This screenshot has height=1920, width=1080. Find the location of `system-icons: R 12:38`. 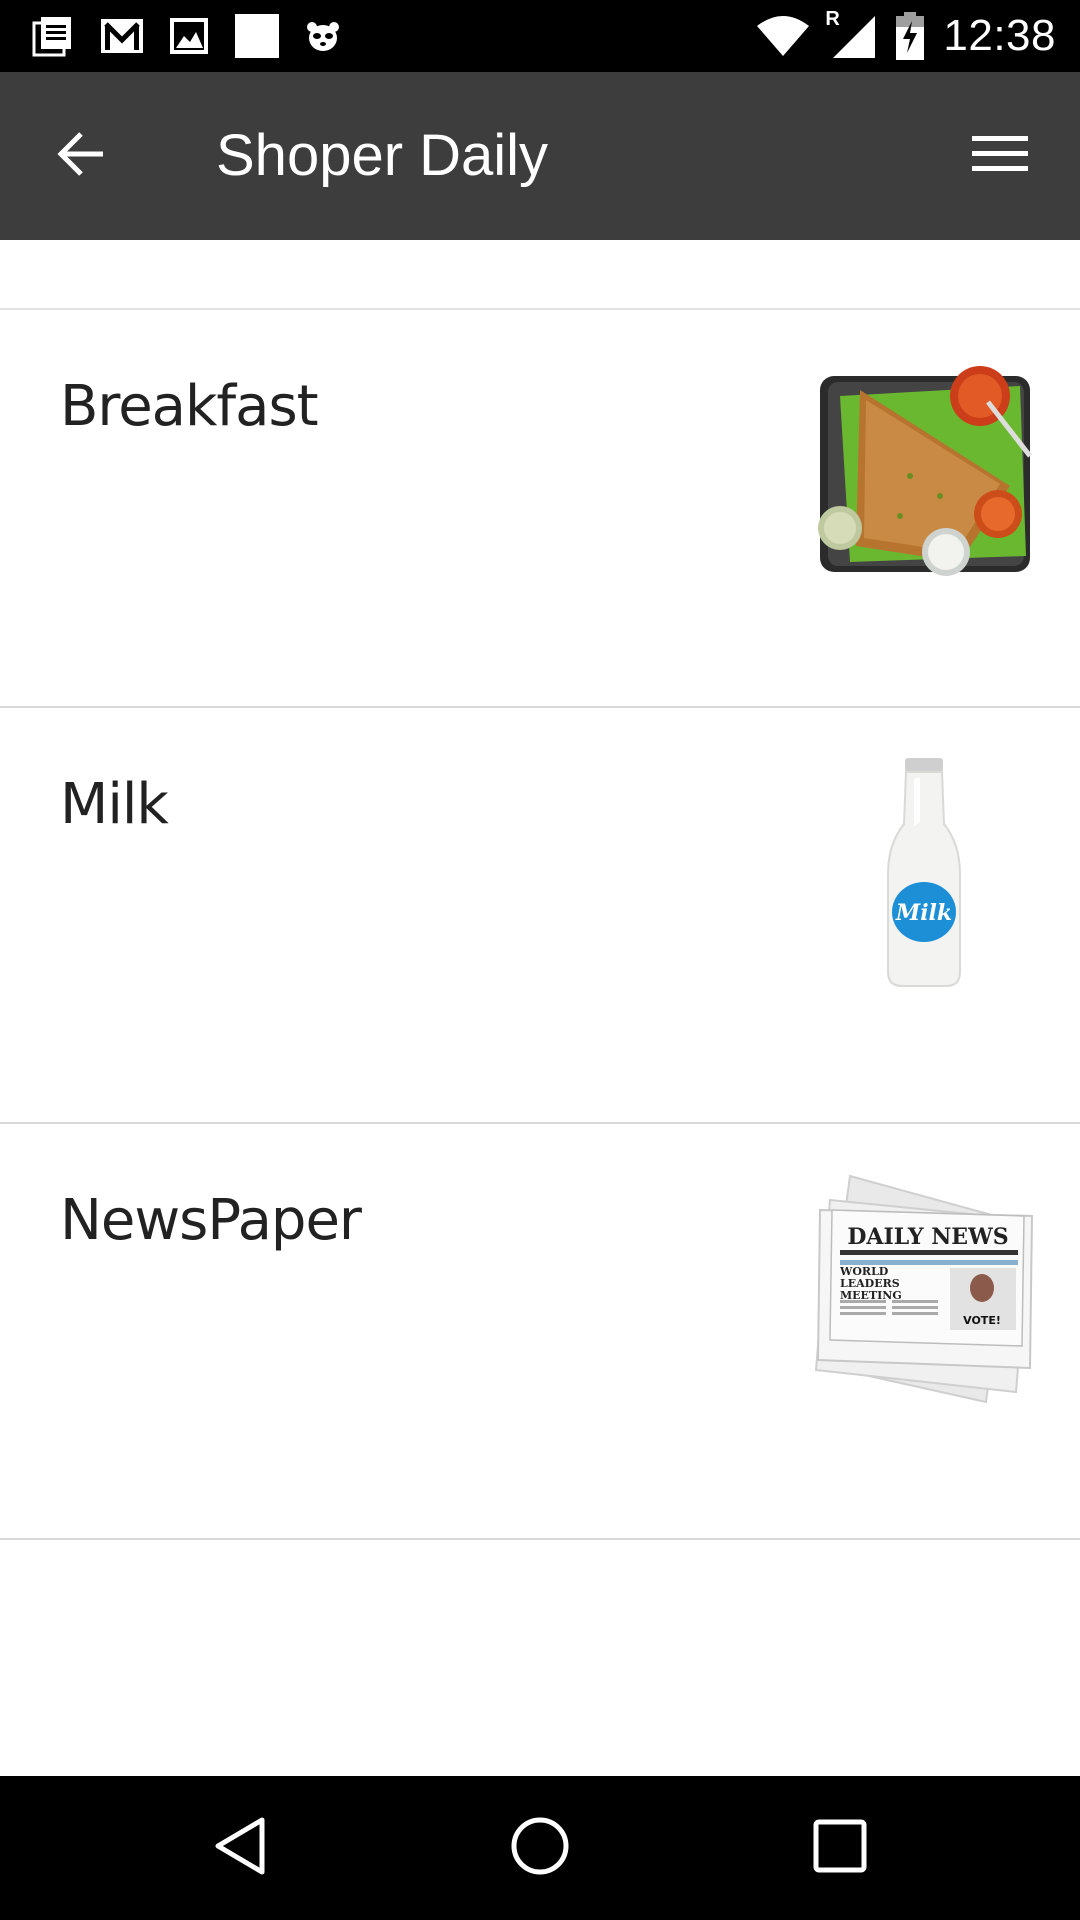

system-icons: R 12:38 is located at coordinates (905, 35).